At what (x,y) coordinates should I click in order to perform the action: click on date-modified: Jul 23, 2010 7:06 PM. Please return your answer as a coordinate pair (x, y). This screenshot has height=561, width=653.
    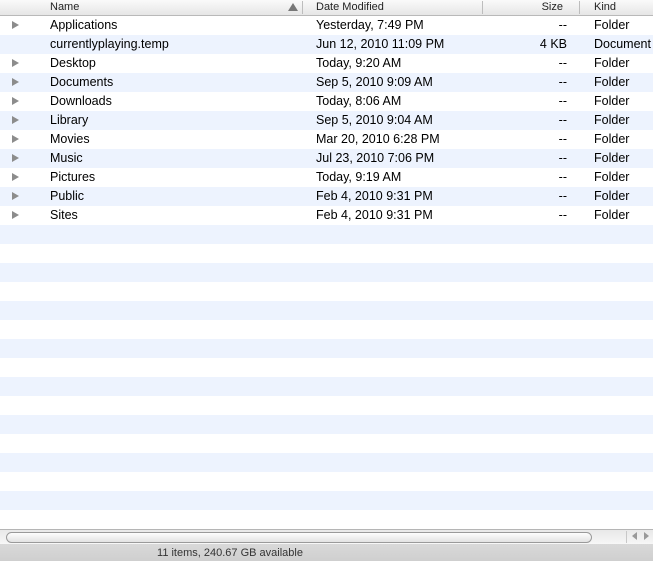
    Looking at the image, I should click on (375, 158).